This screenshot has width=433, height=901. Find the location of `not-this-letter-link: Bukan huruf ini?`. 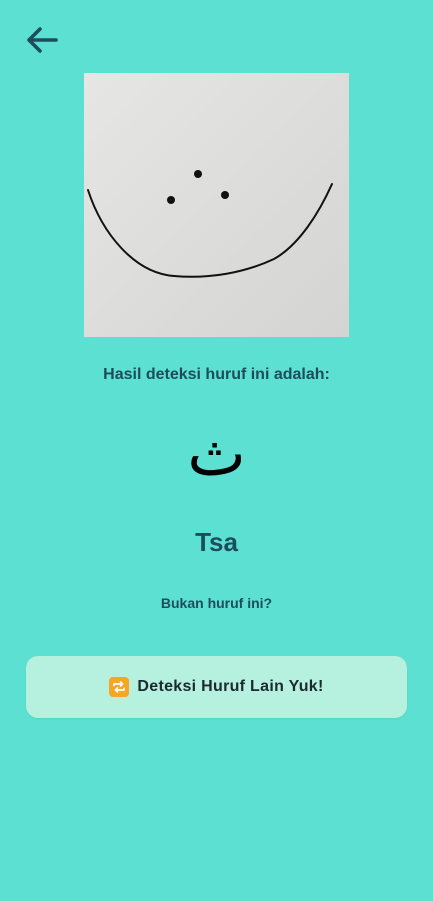

not-this-letter-link: Bukan huruf ini? is located at coordinates (216, 603).